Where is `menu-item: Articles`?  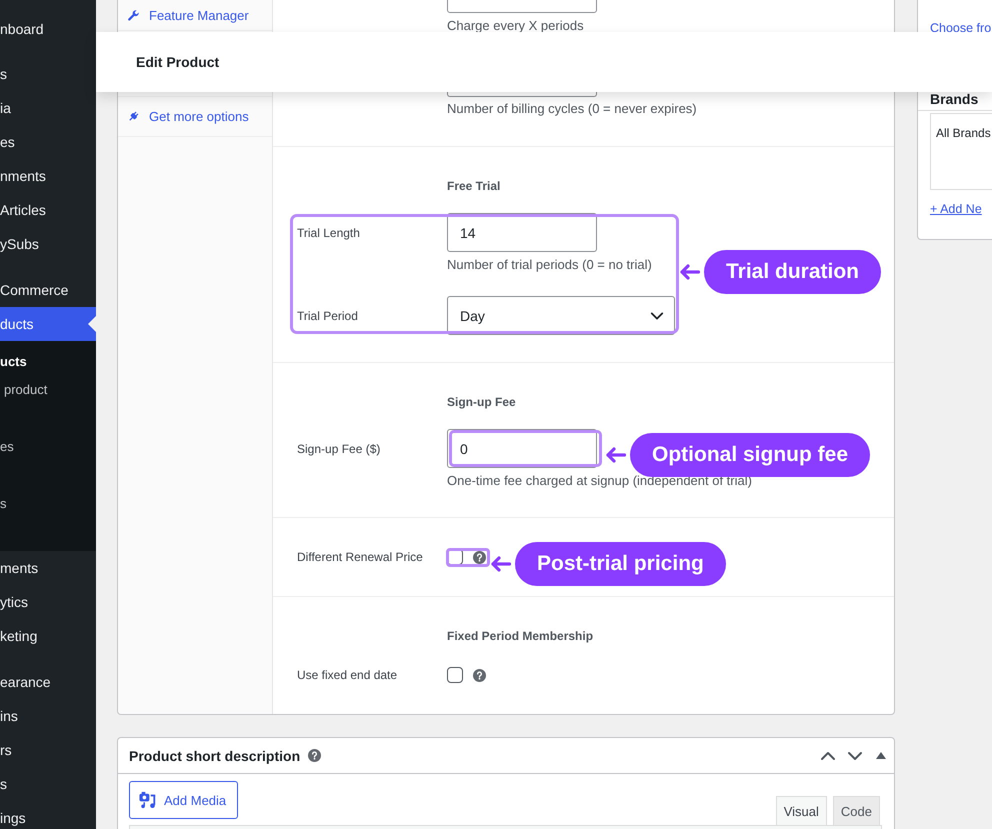 menu-item: Articles is located at coordinates (48, 210).